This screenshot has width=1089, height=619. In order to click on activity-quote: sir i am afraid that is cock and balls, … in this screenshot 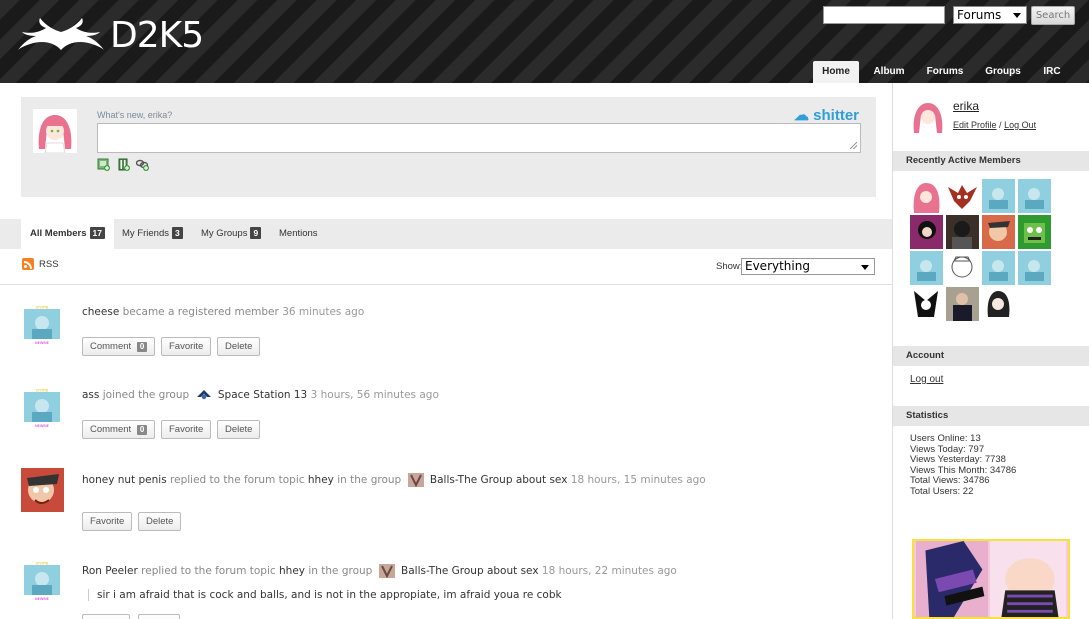, I will do `click(325, 595)`.